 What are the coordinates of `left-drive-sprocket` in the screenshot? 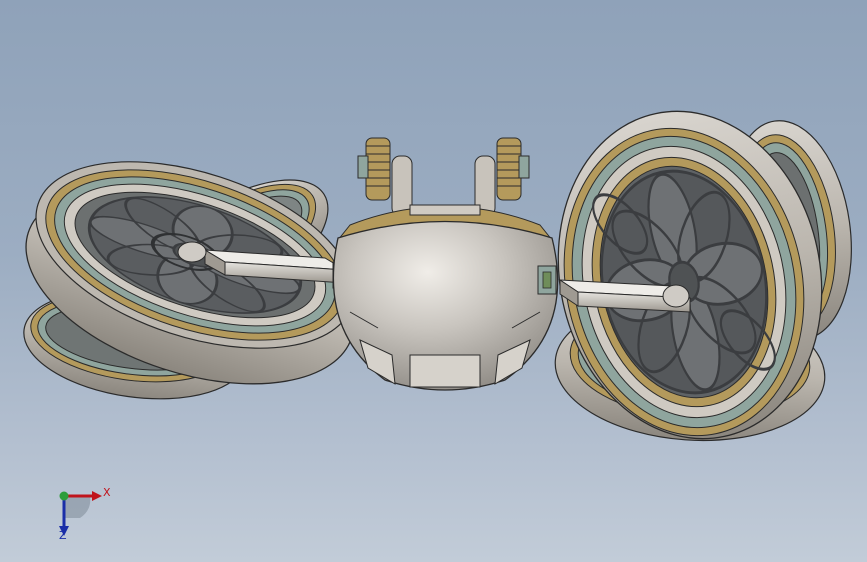 It's located at (385, 177).